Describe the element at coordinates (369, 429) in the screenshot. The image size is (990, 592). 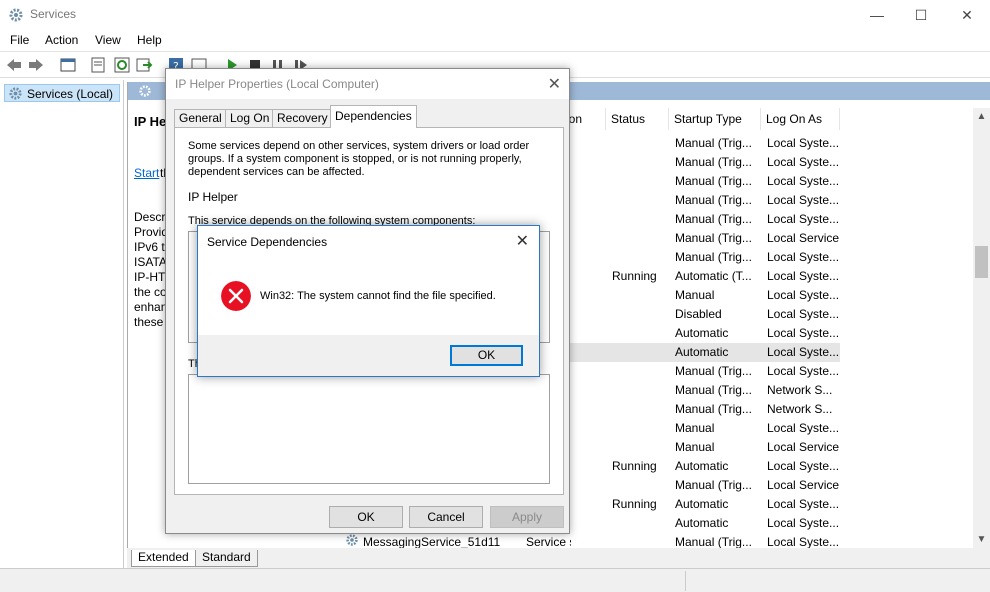
I see `dependents-list` at that location.